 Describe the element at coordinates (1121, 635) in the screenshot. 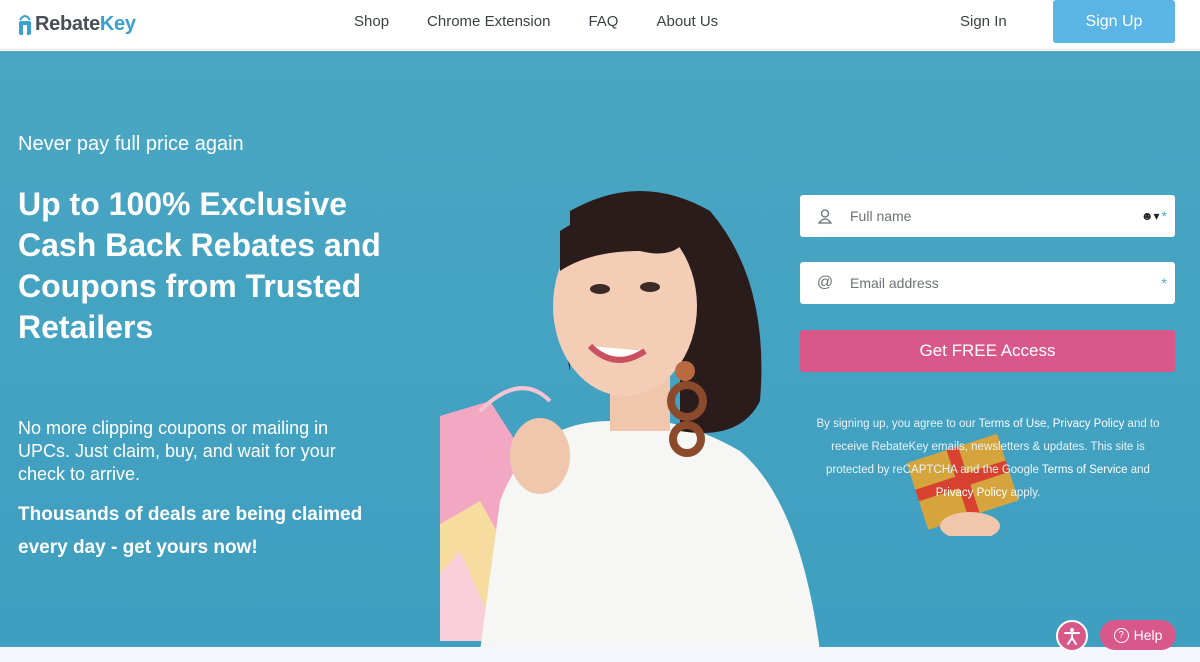

I see `question-circle-icon: ?` at that location.